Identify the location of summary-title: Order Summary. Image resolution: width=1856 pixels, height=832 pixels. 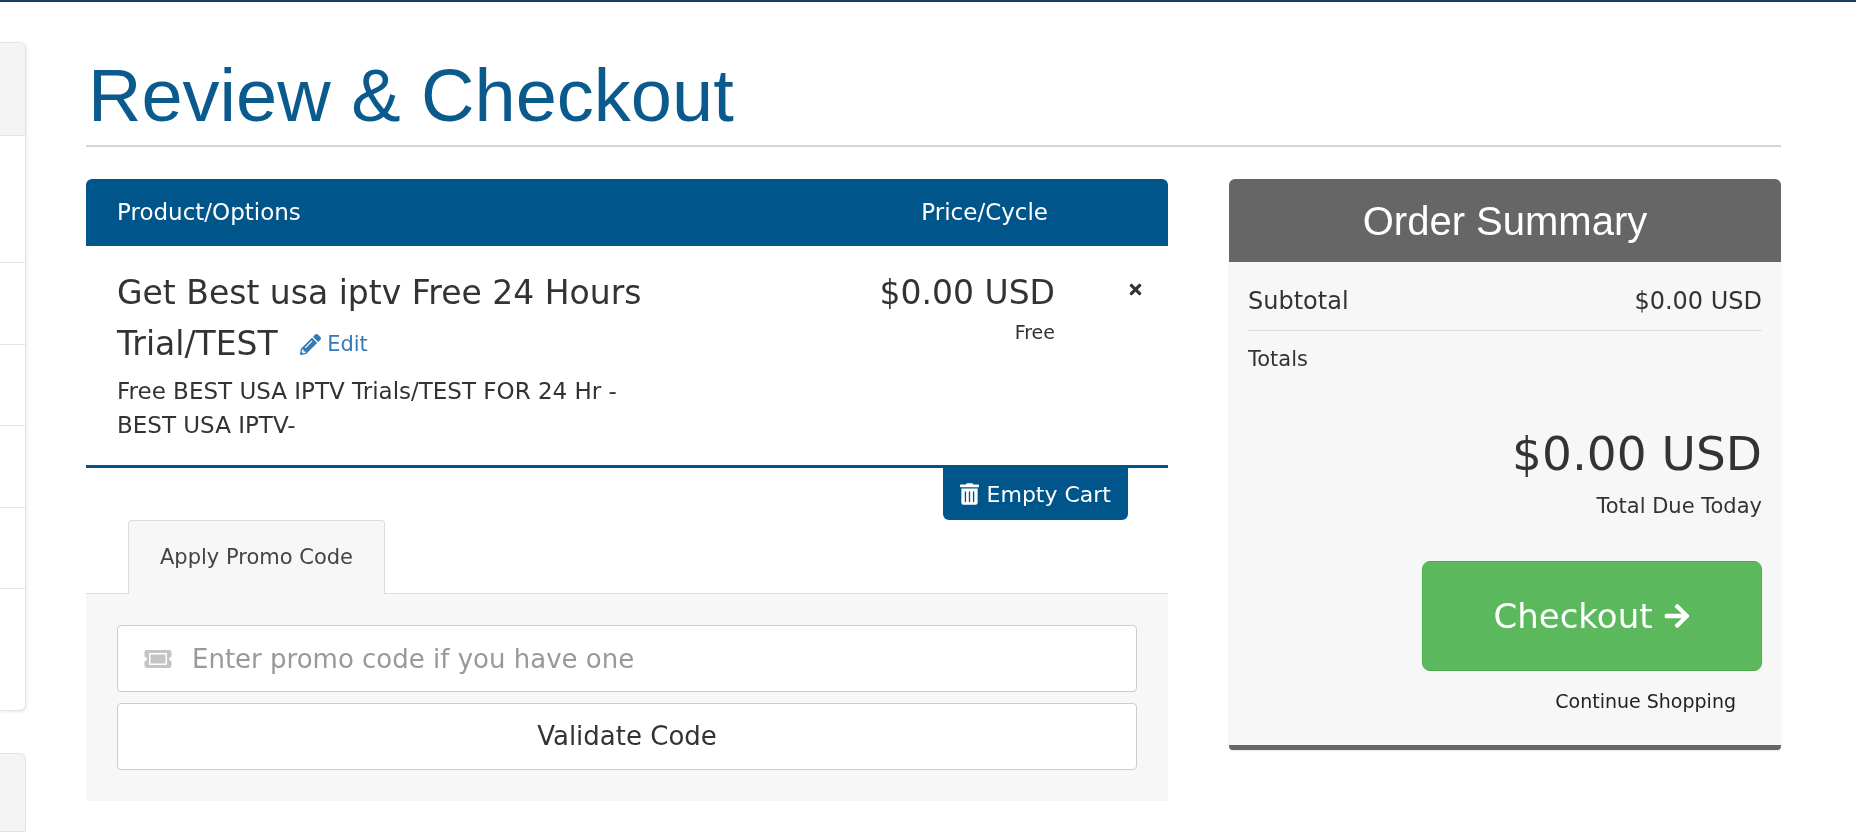
(1505, 221).